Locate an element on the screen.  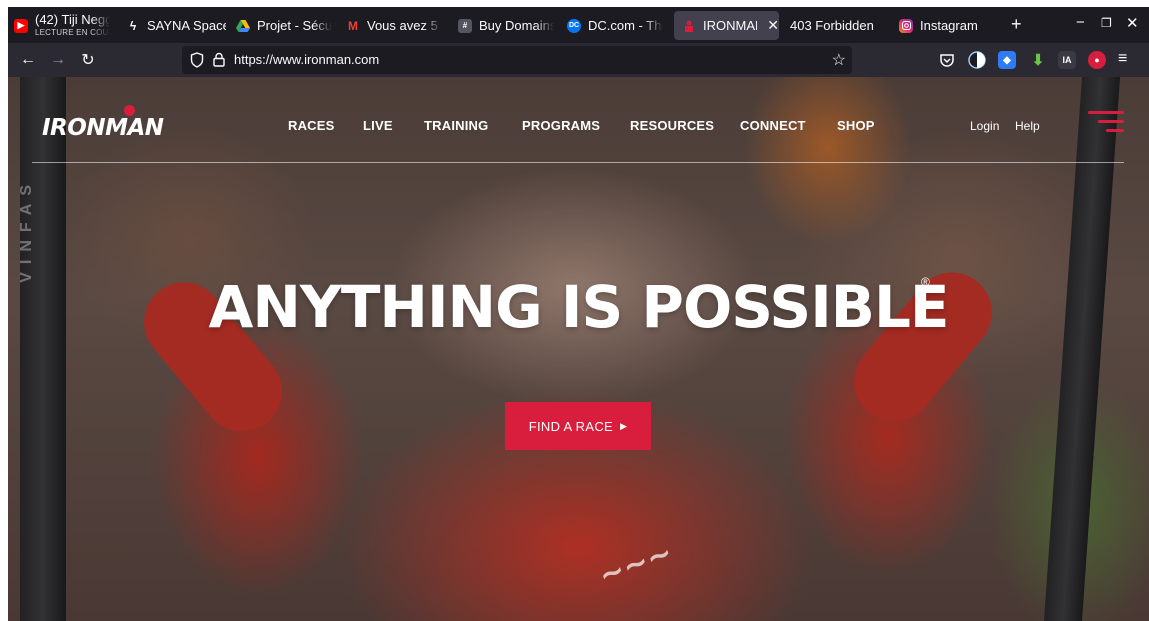
nav-resources: RESOURCES is located at coordinates (672, 125).